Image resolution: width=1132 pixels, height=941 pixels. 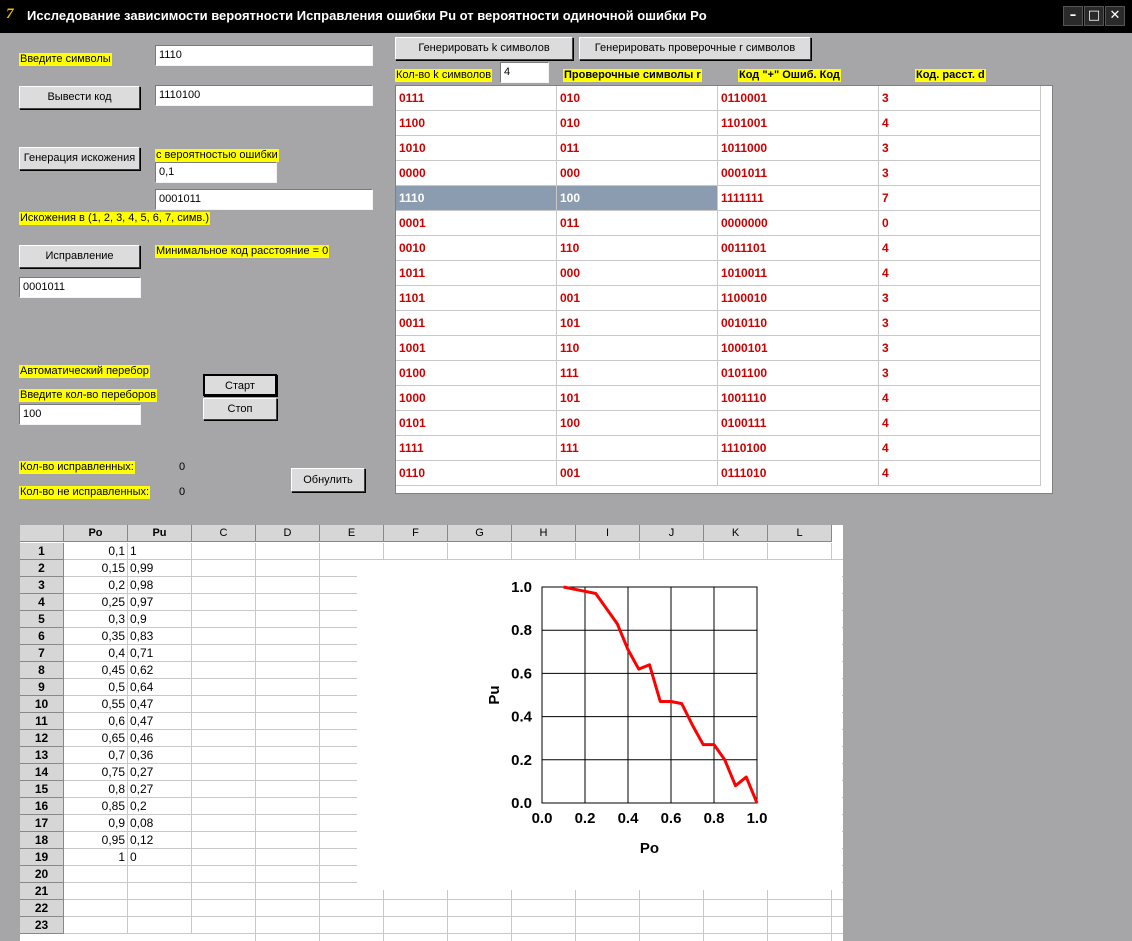 I want to click on column-header: I, so click(x=608, y=533).